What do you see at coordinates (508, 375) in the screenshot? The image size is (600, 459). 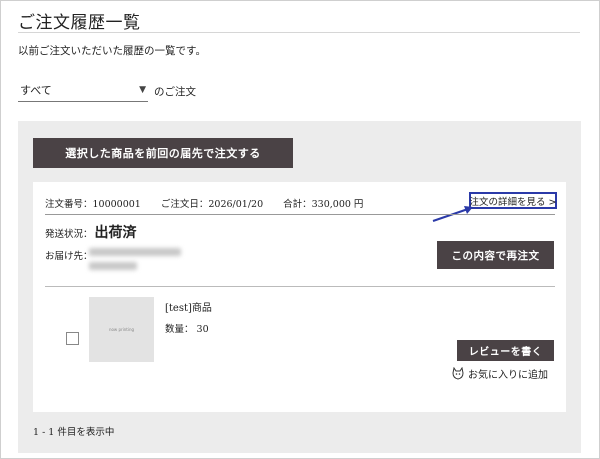 I see `add-to-favorites-label: お気に入りに追加` at bounding box center [508, 375].